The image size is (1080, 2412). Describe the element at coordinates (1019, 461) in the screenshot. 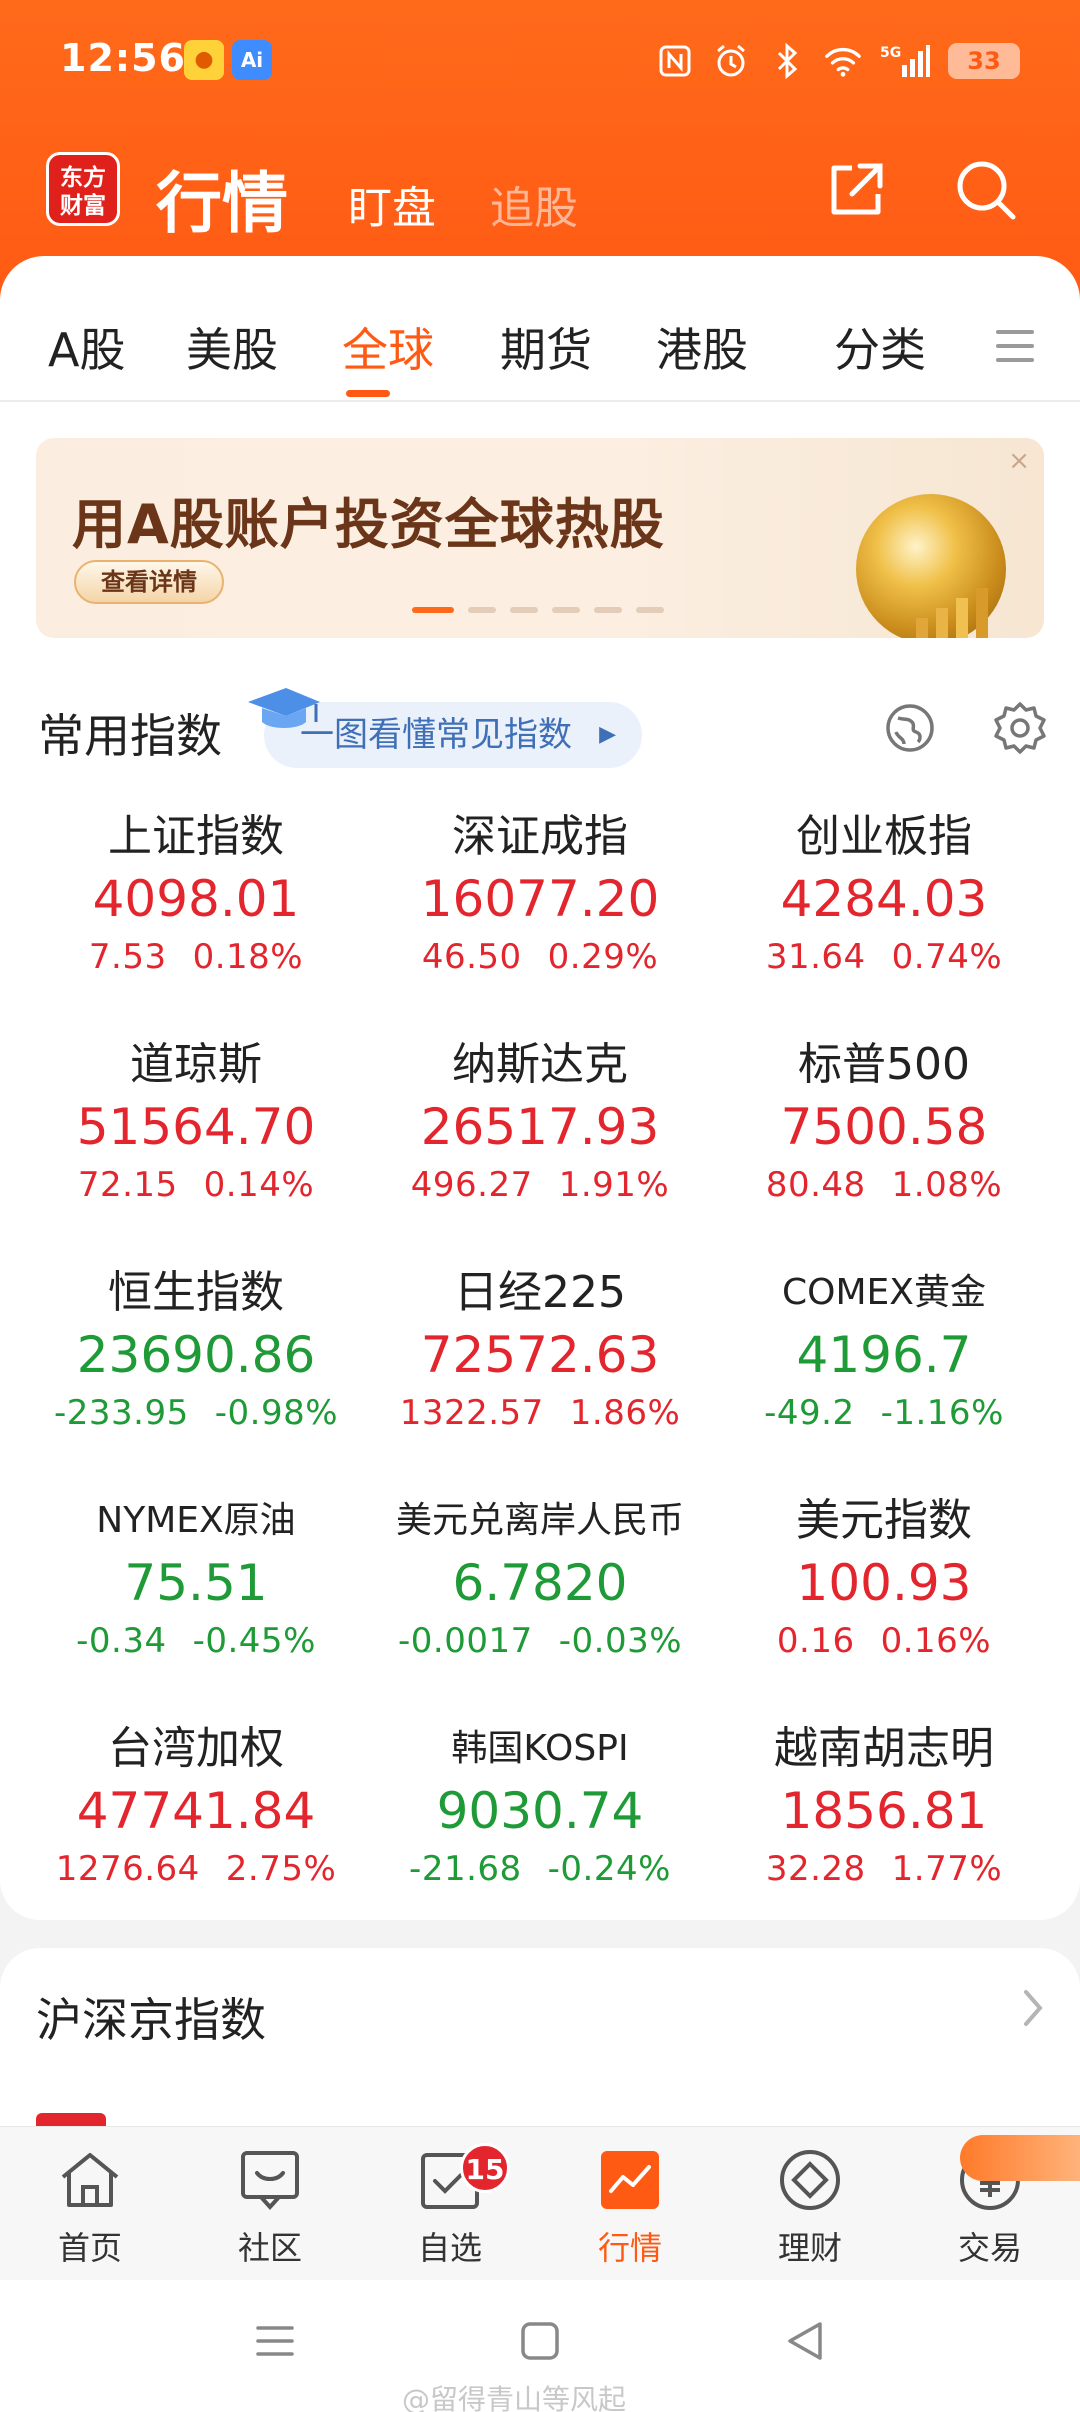

I see `banner-close-icon: ×` at that location.